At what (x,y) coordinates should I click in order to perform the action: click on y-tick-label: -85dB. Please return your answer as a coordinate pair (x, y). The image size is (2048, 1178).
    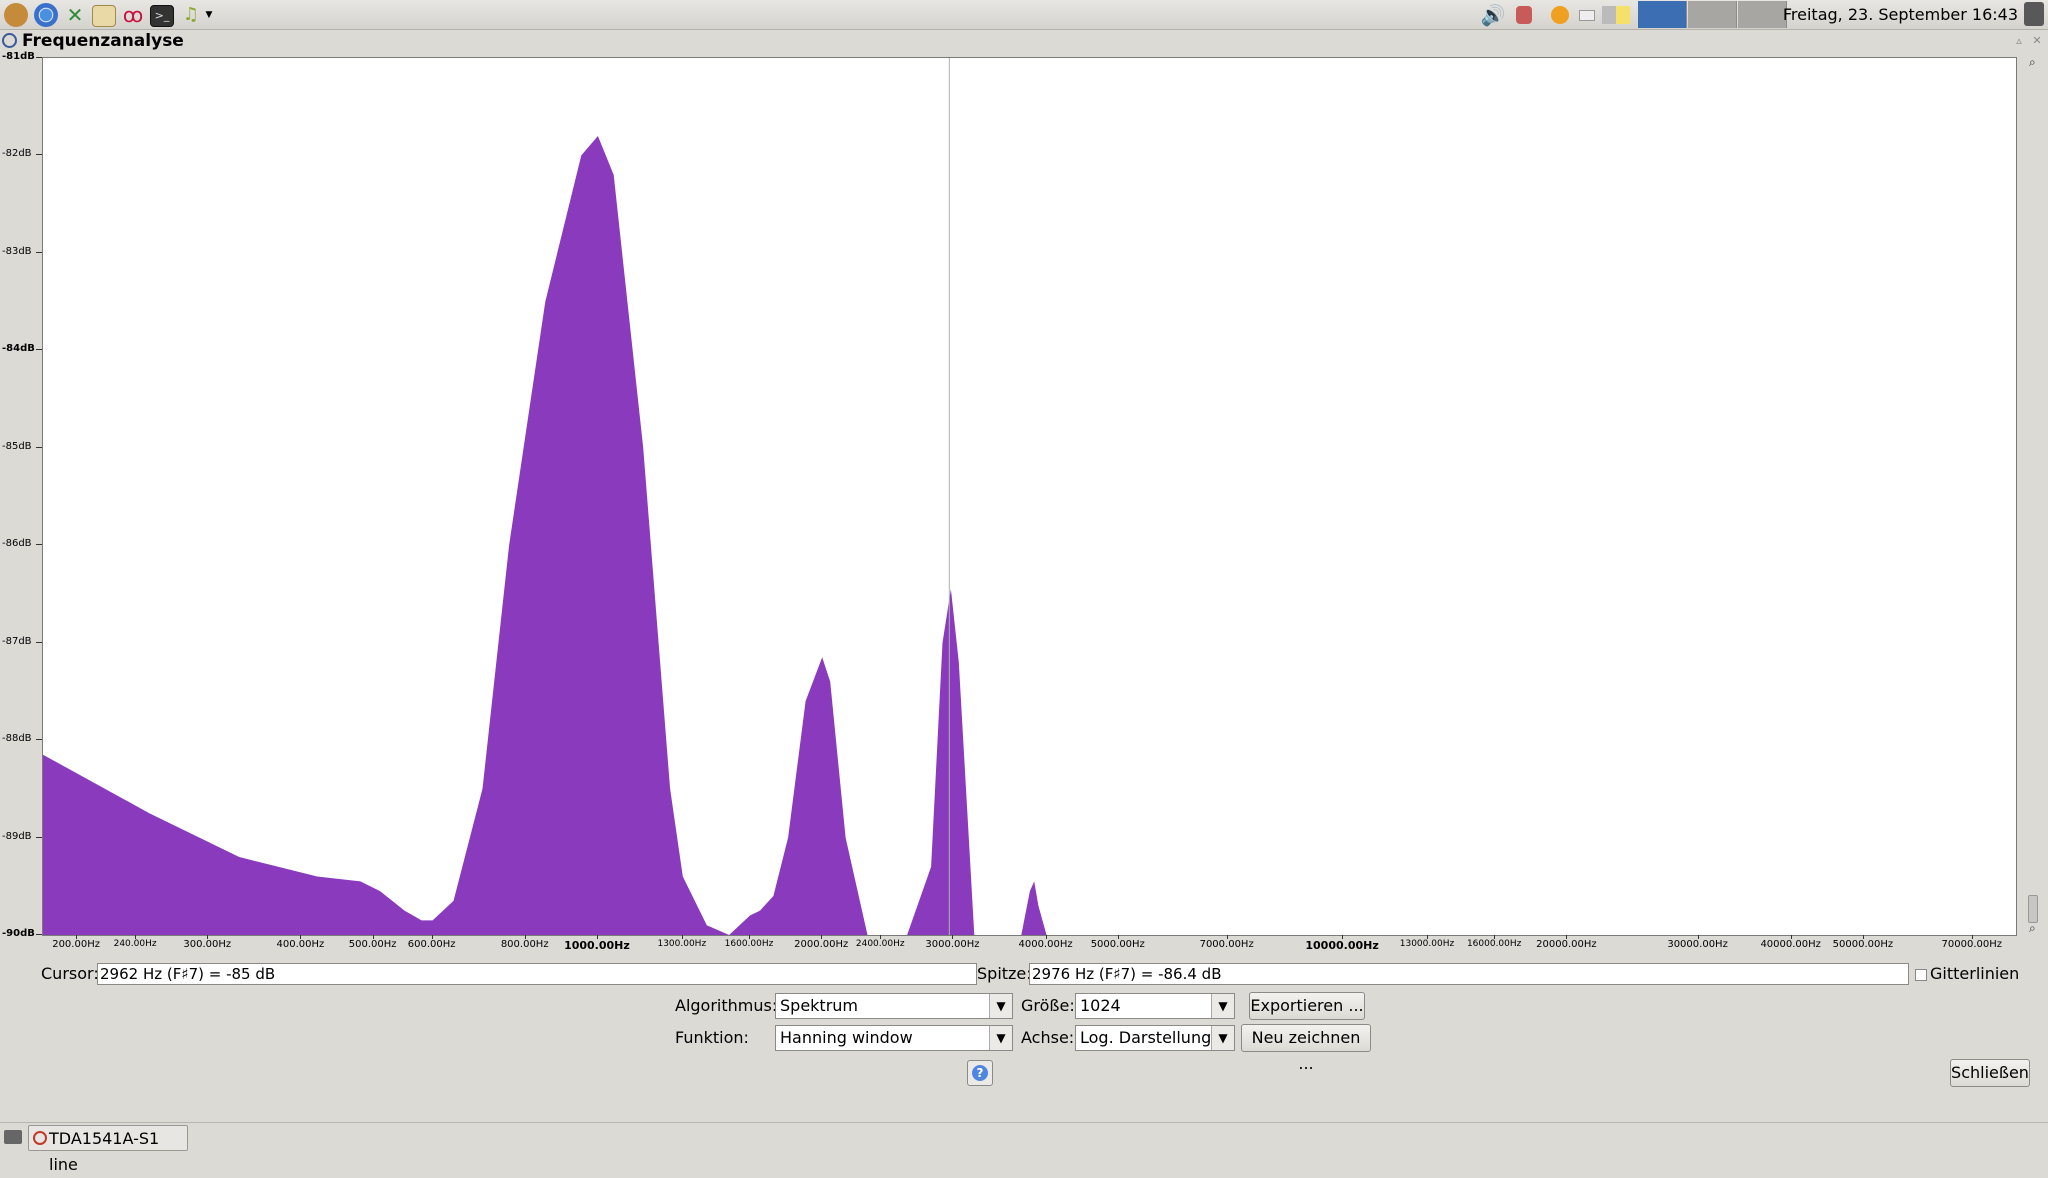
    Looking at the image, I should click on (17, 446).